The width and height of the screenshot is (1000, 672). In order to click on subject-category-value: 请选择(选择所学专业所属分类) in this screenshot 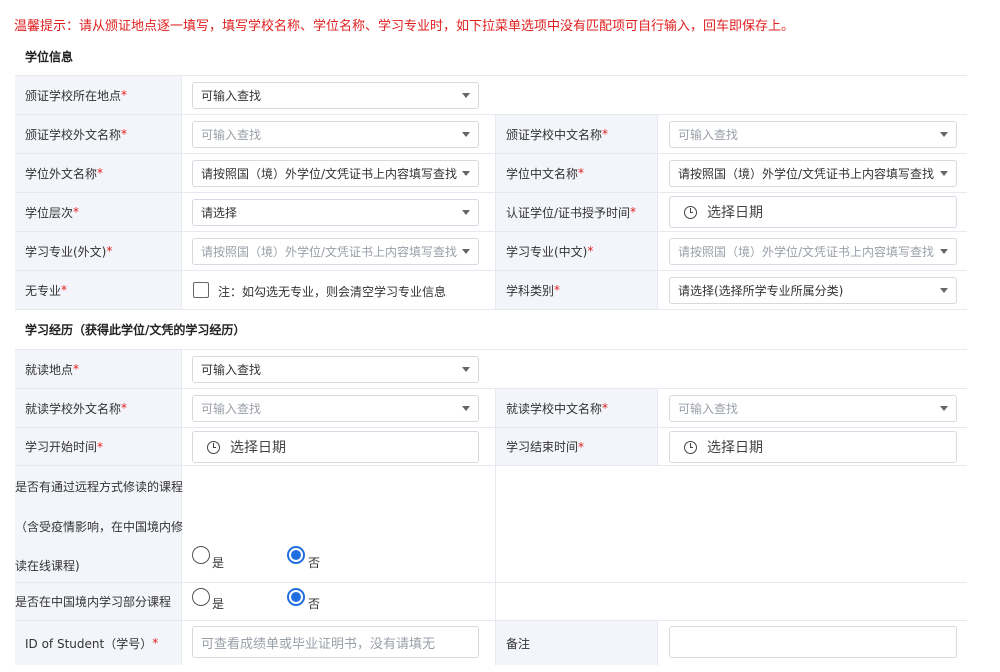, I will do `click(761, 291)`.